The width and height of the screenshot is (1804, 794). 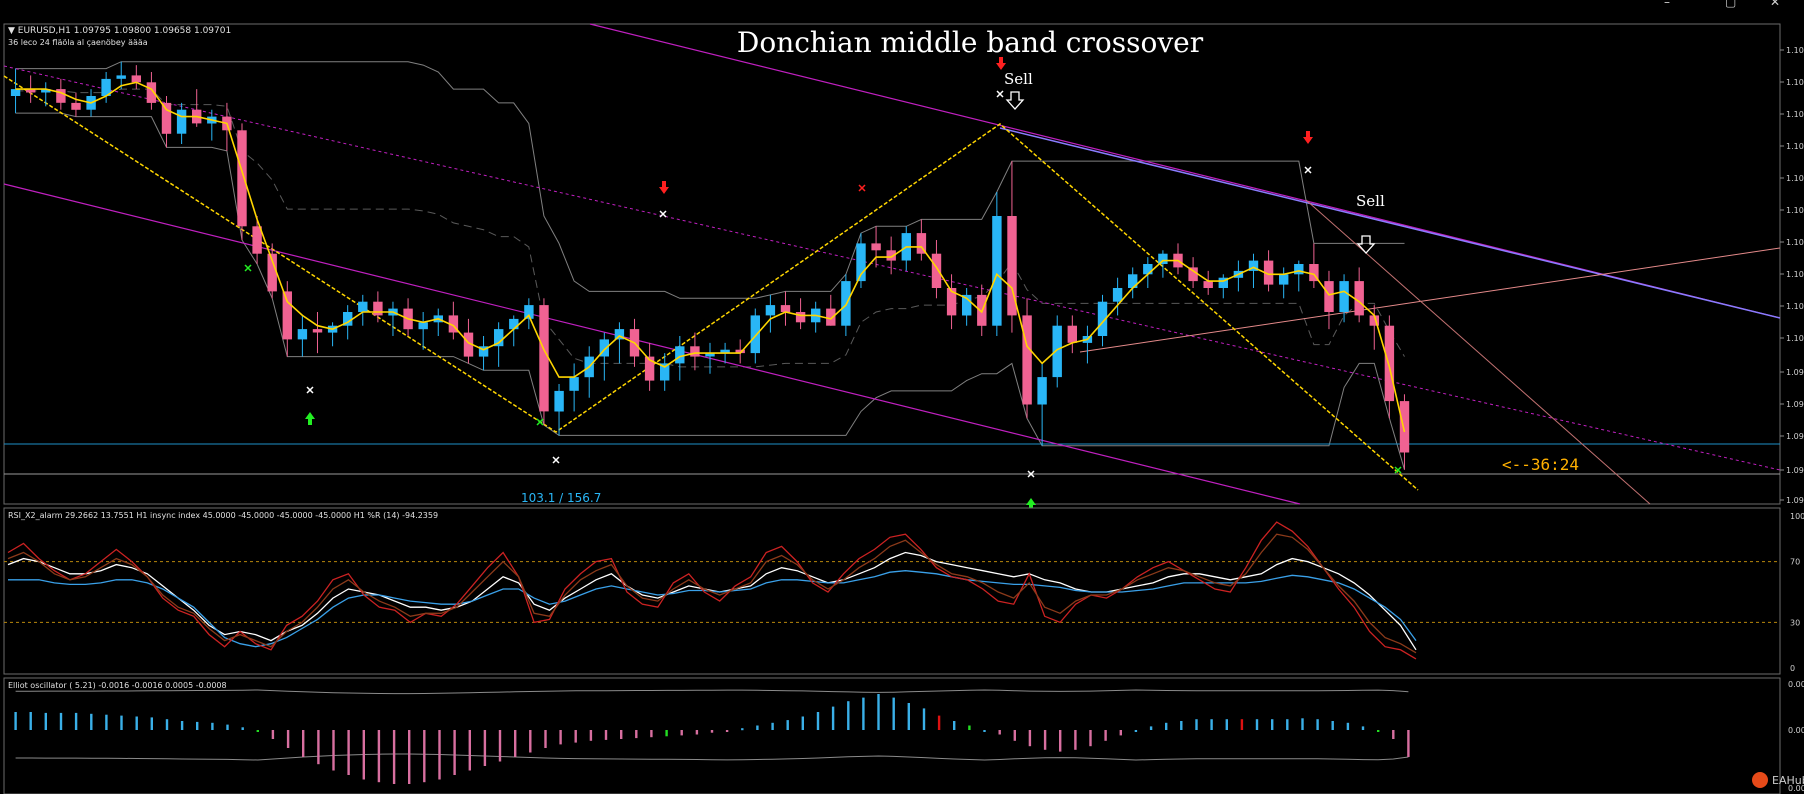 I want to click on candle, so click(x=544, y=362).